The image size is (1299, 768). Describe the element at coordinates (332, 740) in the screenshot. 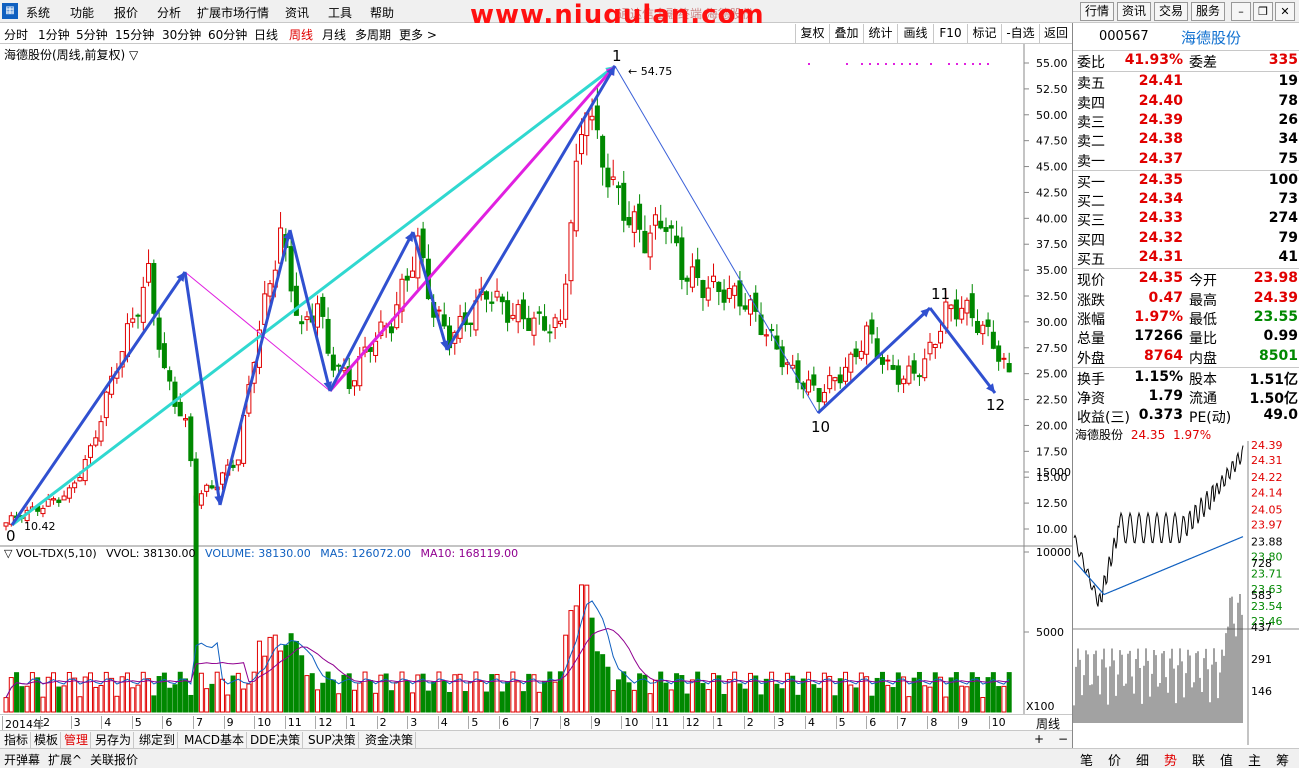

I see `tab-sup: SUP决策` at that location.